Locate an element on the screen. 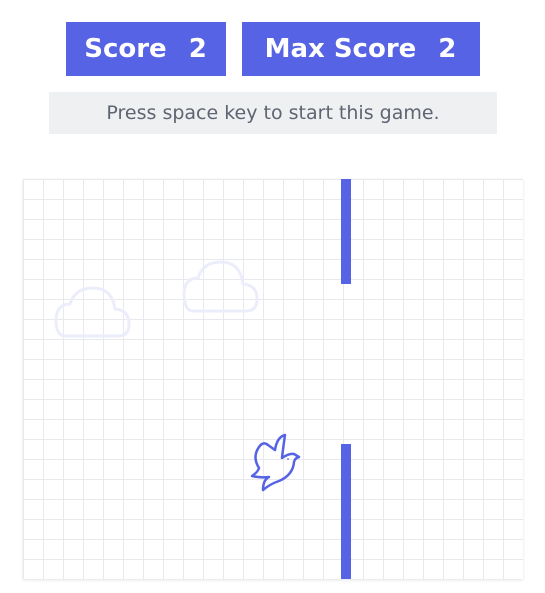 This screenshot has width=545, height=593. score-bar: Score 2 Max Score 2 is located at coordinates (272, 49).